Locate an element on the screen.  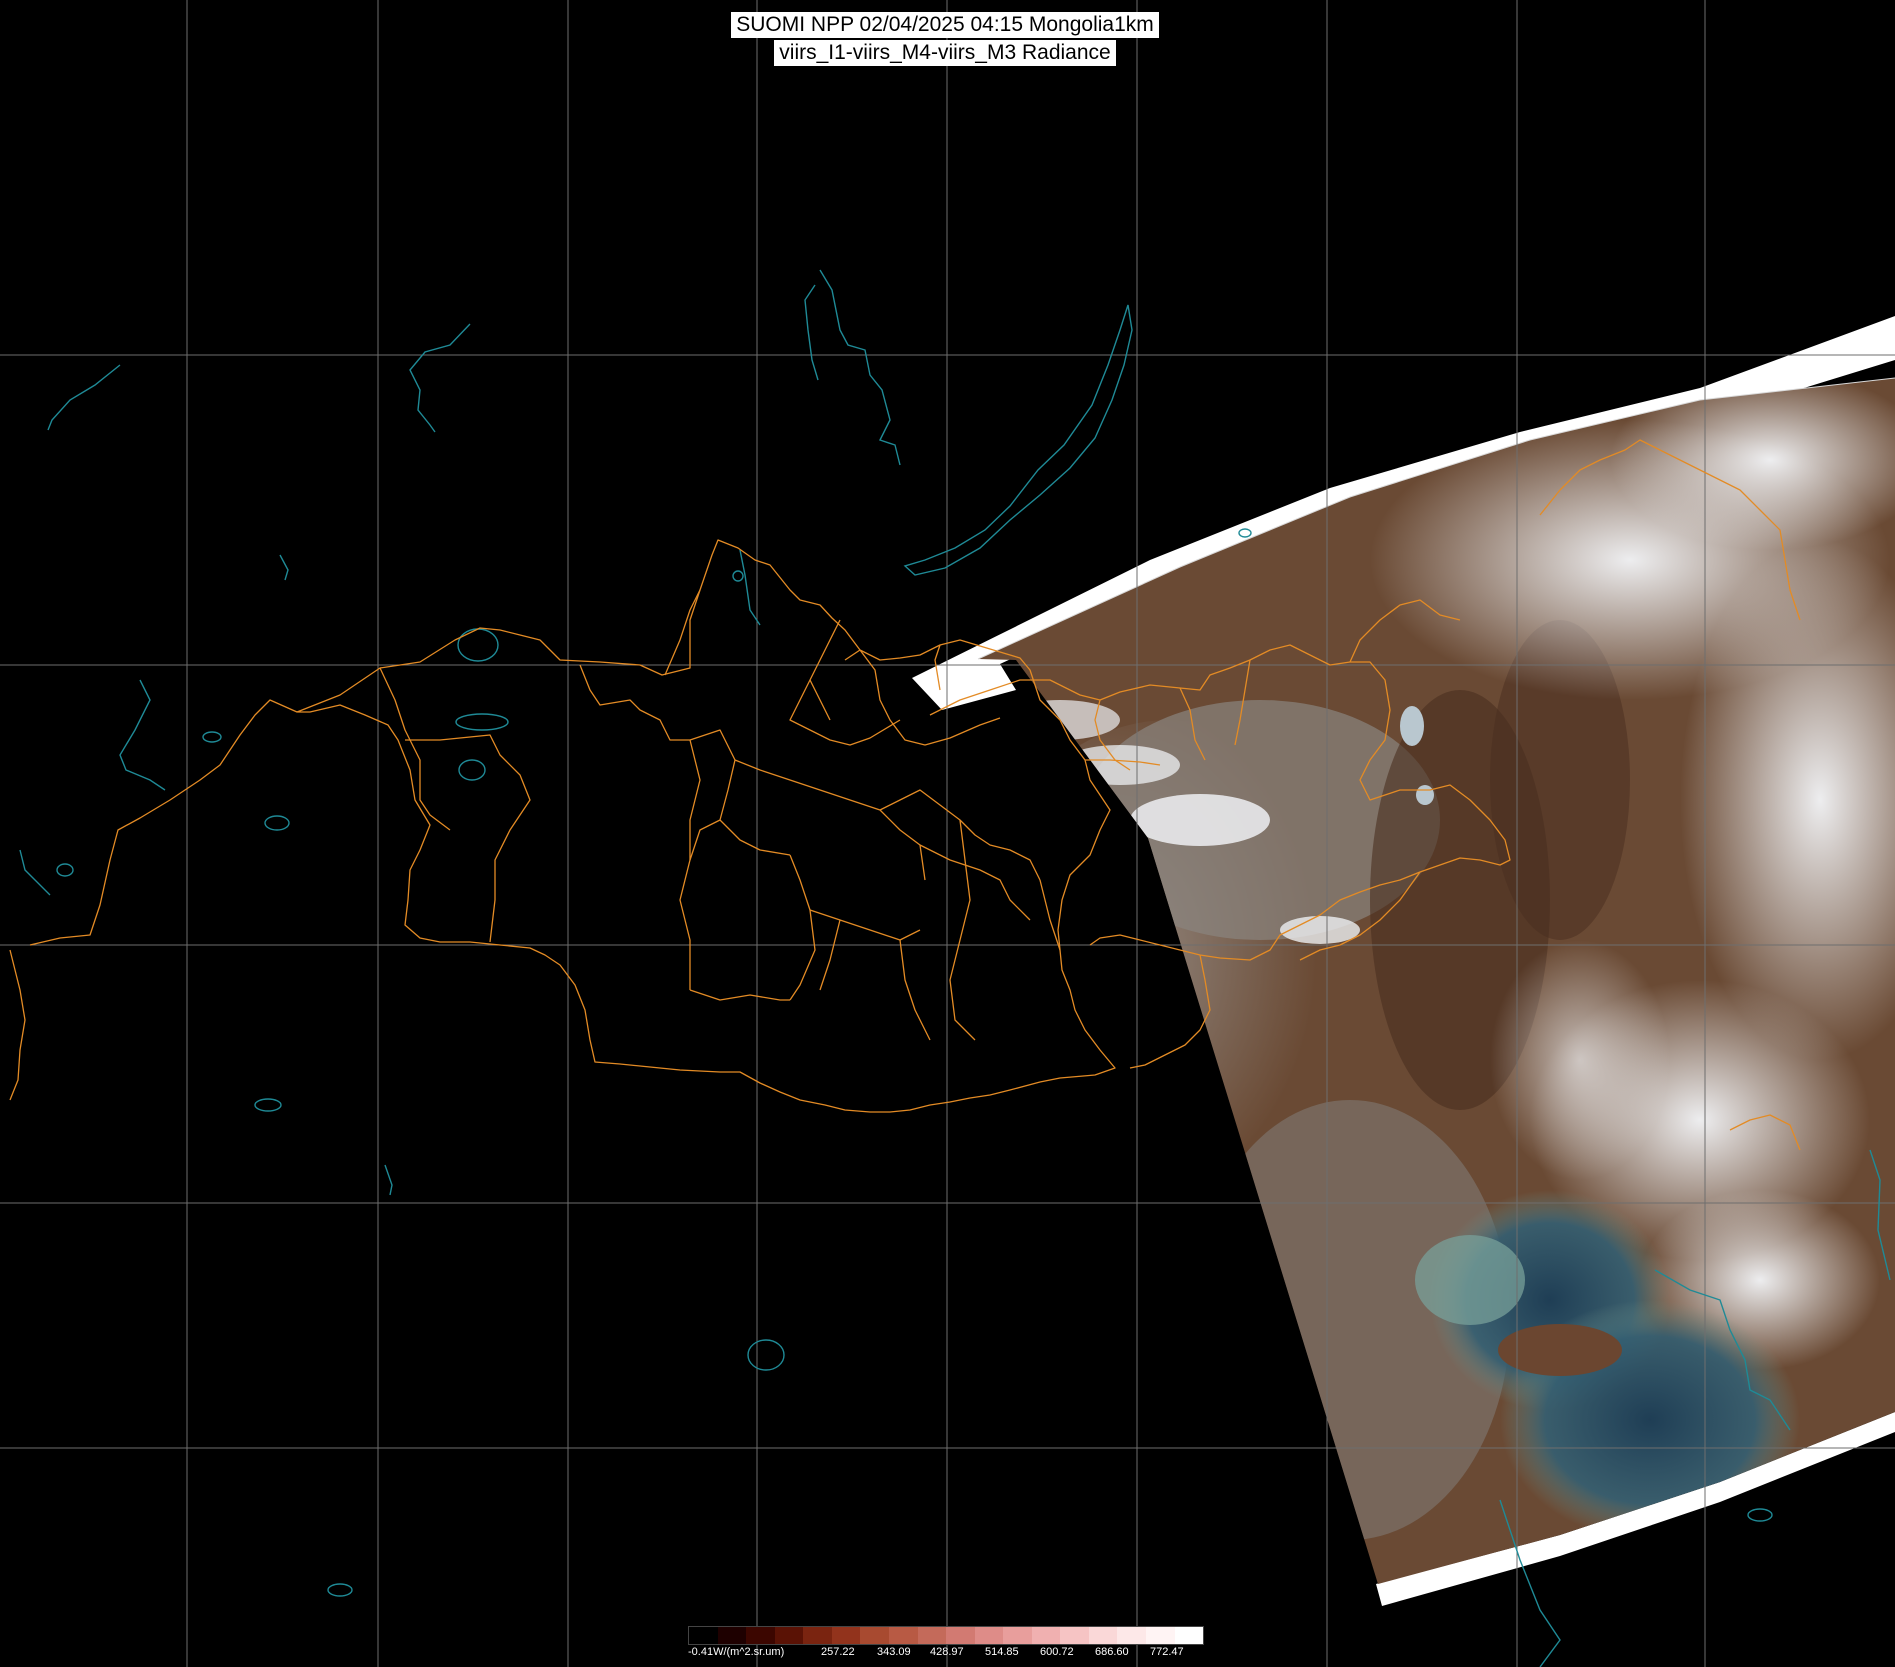
colorbar-unit-label: -0.41W/(m^2.sr.um) is located at coordinates (736, 1652).